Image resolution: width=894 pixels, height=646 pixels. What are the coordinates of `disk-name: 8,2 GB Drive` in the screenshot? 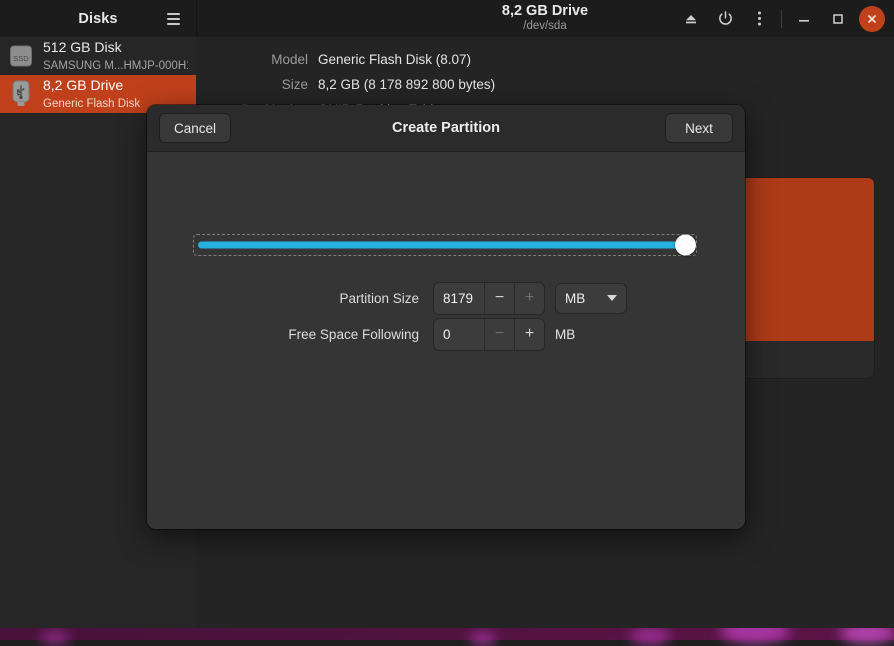 It's located at (83, 85).